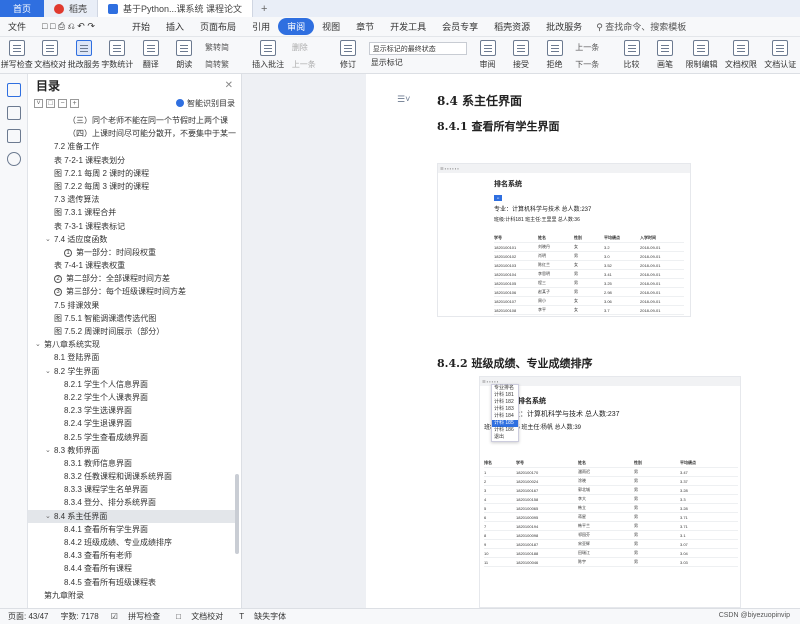  Describe the element at coordinates (132, 305) in the screenshot. I see `toc-item: 7.5 排课效果` at that location.